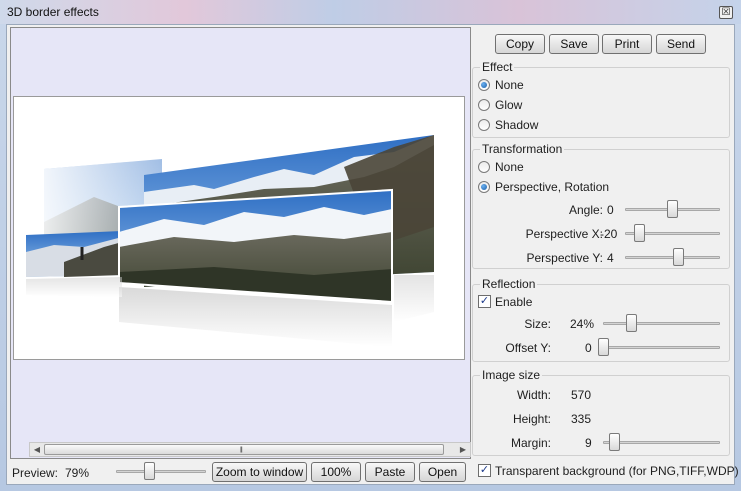 This screenshot has width=741, height=491. Describe the element at coordinates (35, 473) in the screenshot. I see `preview-label: Preview:` at that location.